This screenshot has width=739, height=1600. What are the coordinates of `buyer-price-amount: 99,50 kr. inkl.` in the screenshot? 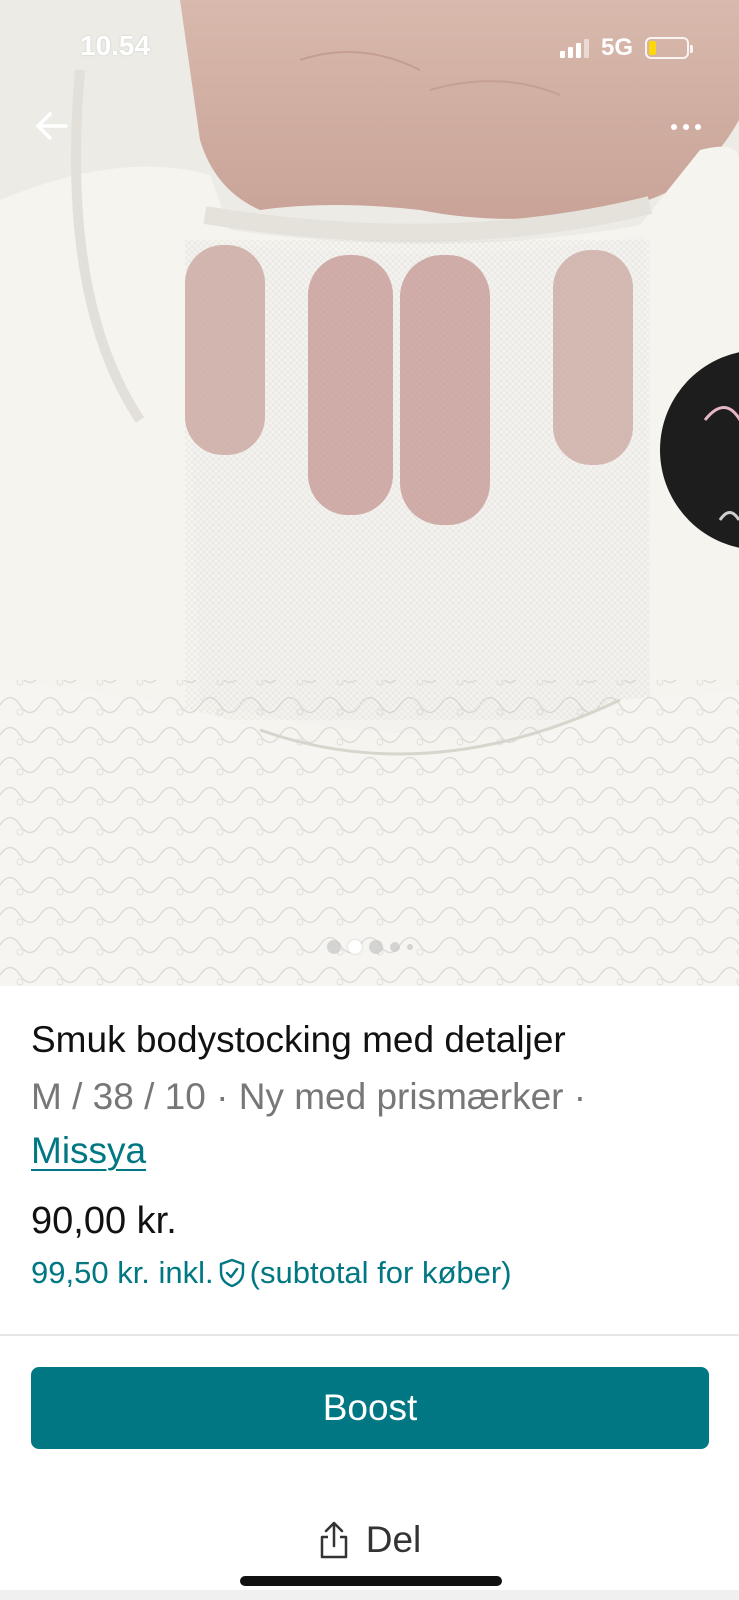 It's located at (122, 1272).